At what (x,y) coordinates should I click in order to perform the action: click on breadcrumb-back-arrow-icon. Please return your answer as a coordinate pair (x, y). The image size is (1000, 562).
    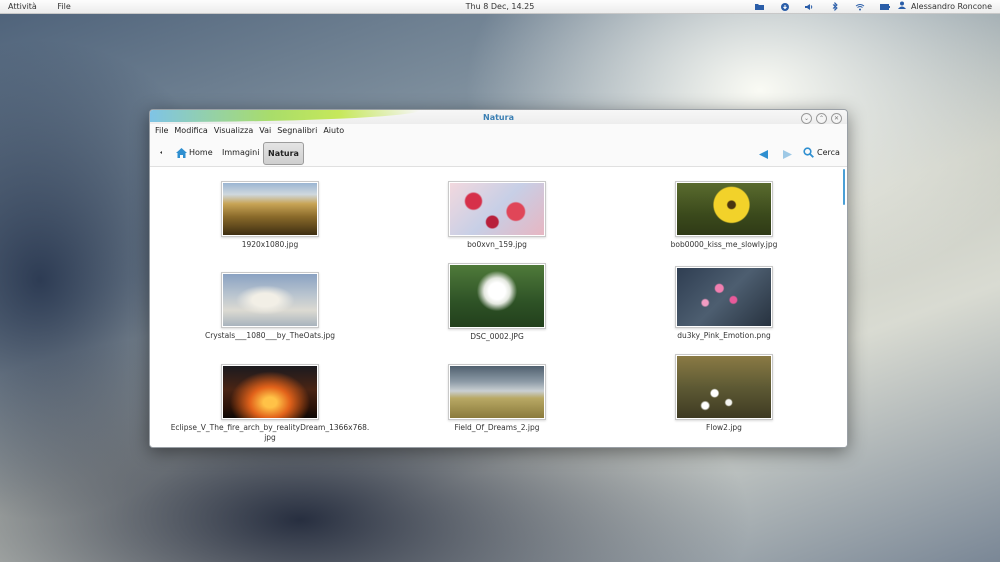
    Looking at the image, I should click on (161, 152).